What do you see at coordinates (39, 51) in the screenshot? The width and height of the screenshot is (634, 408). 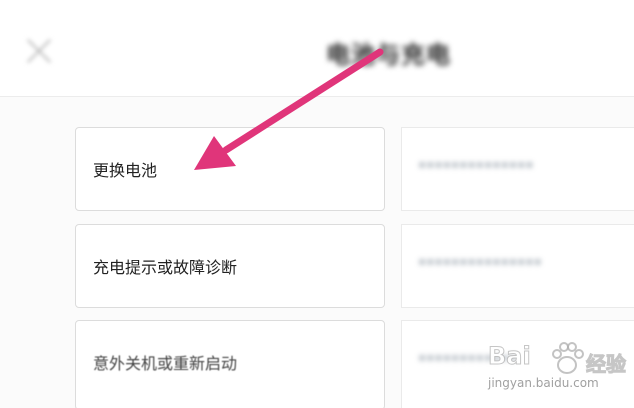 I see `close-icon` at bounding box center [39, 51].